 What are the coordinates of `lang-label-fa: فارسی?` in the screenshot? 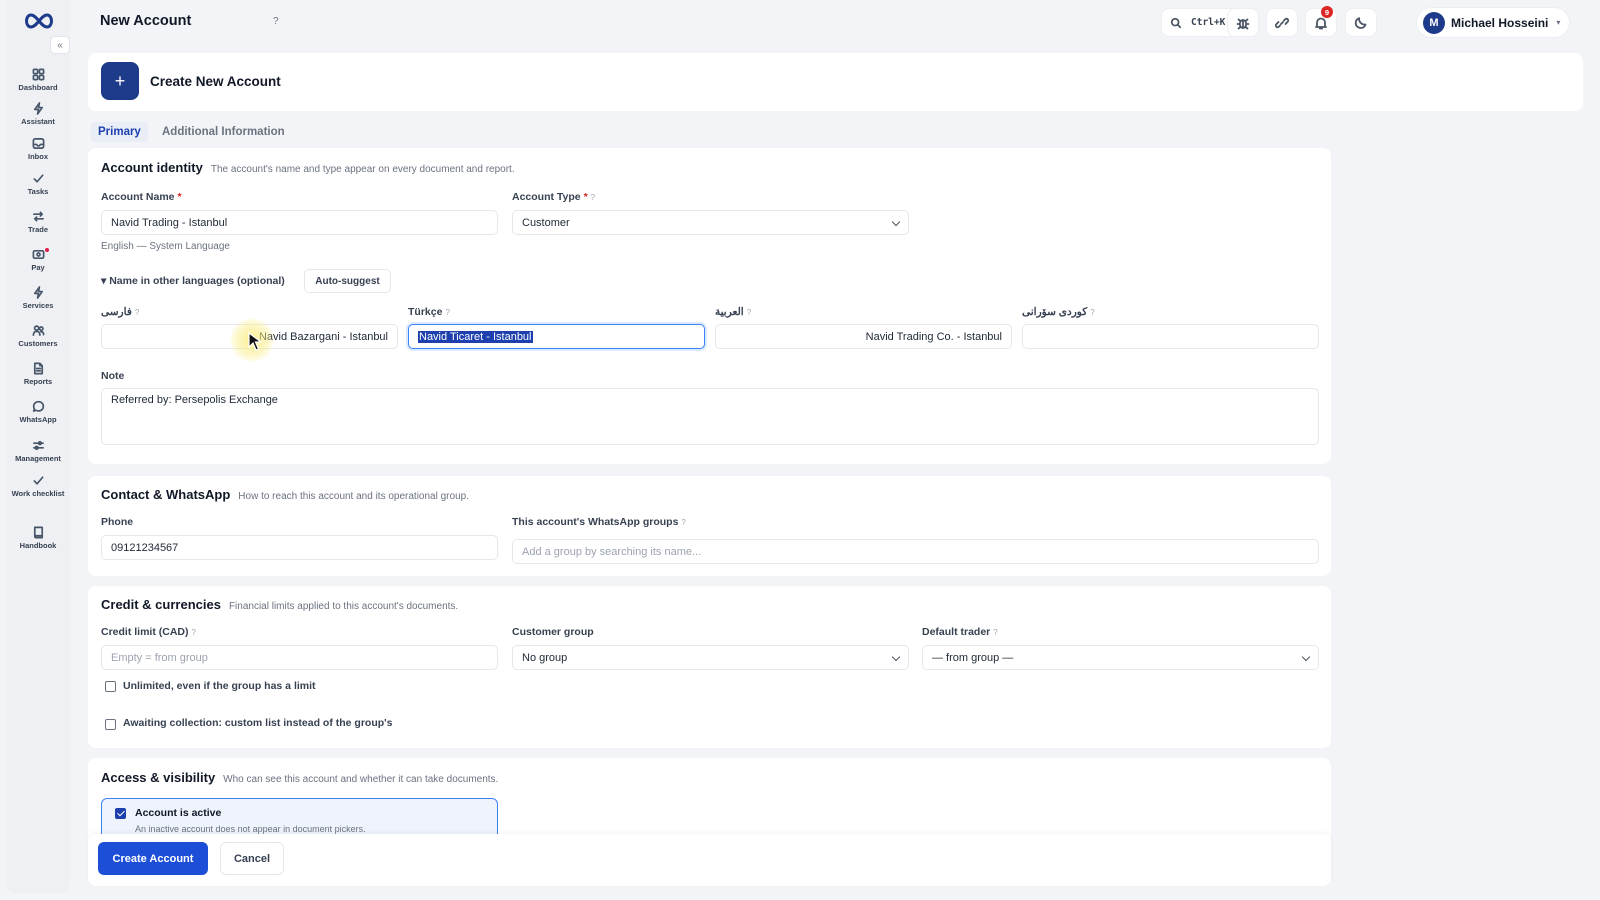 It's located at (120, 312).